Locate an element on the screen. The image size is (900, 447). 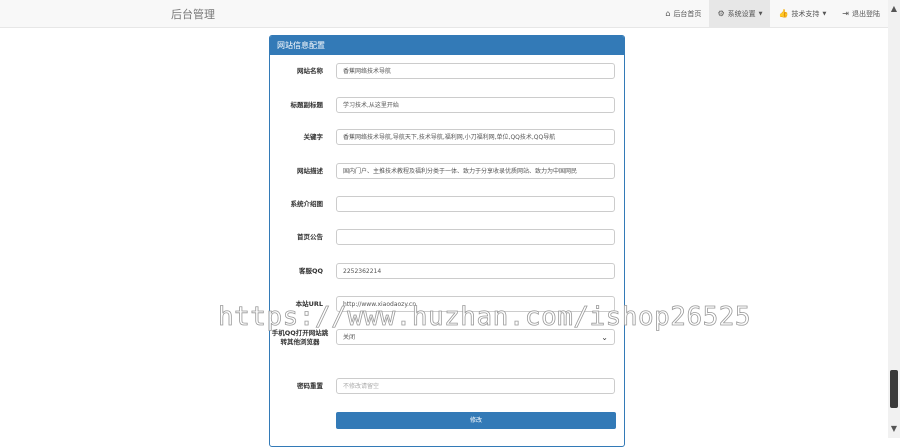
nav-home-label: 后台首页 is located at coordinates (687, 13).